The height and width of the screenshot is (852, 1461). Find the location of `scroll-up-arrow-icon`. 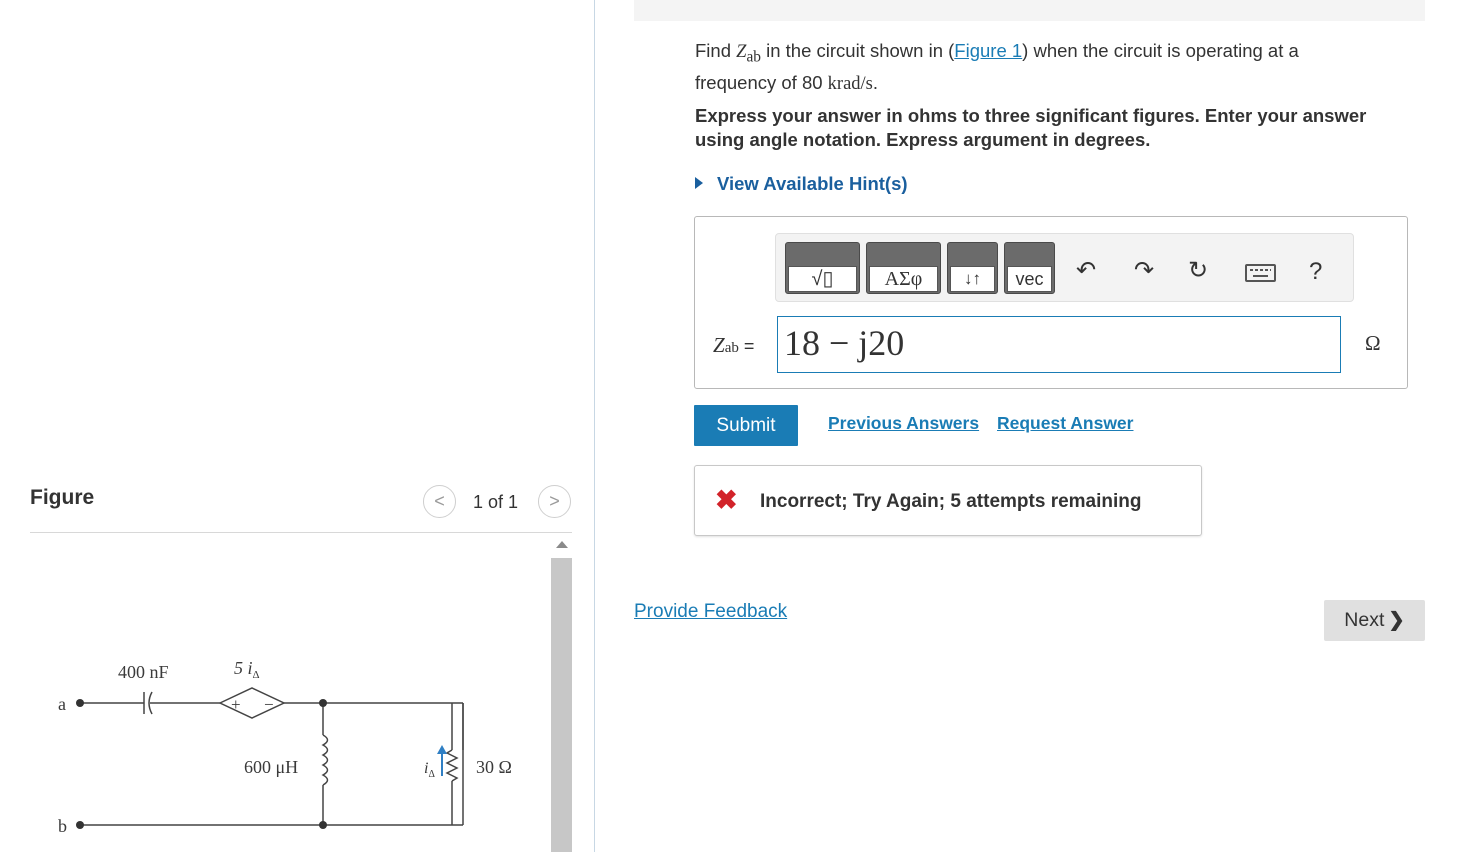

scroll-up-arrow-icon is located at coordinates (562, 544).